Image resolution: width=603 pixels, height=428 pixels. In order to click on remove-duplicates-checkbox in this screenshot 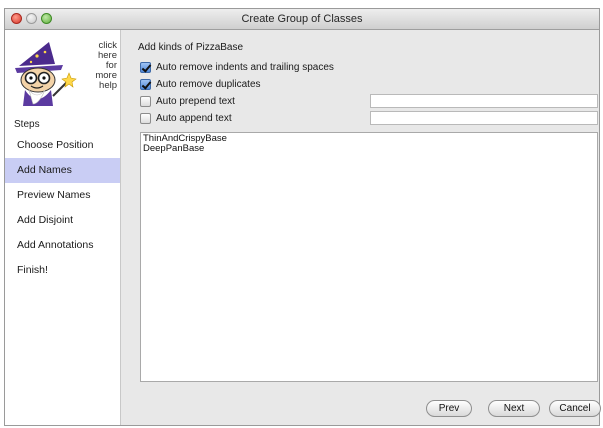, I will do `click(145, 84)`.